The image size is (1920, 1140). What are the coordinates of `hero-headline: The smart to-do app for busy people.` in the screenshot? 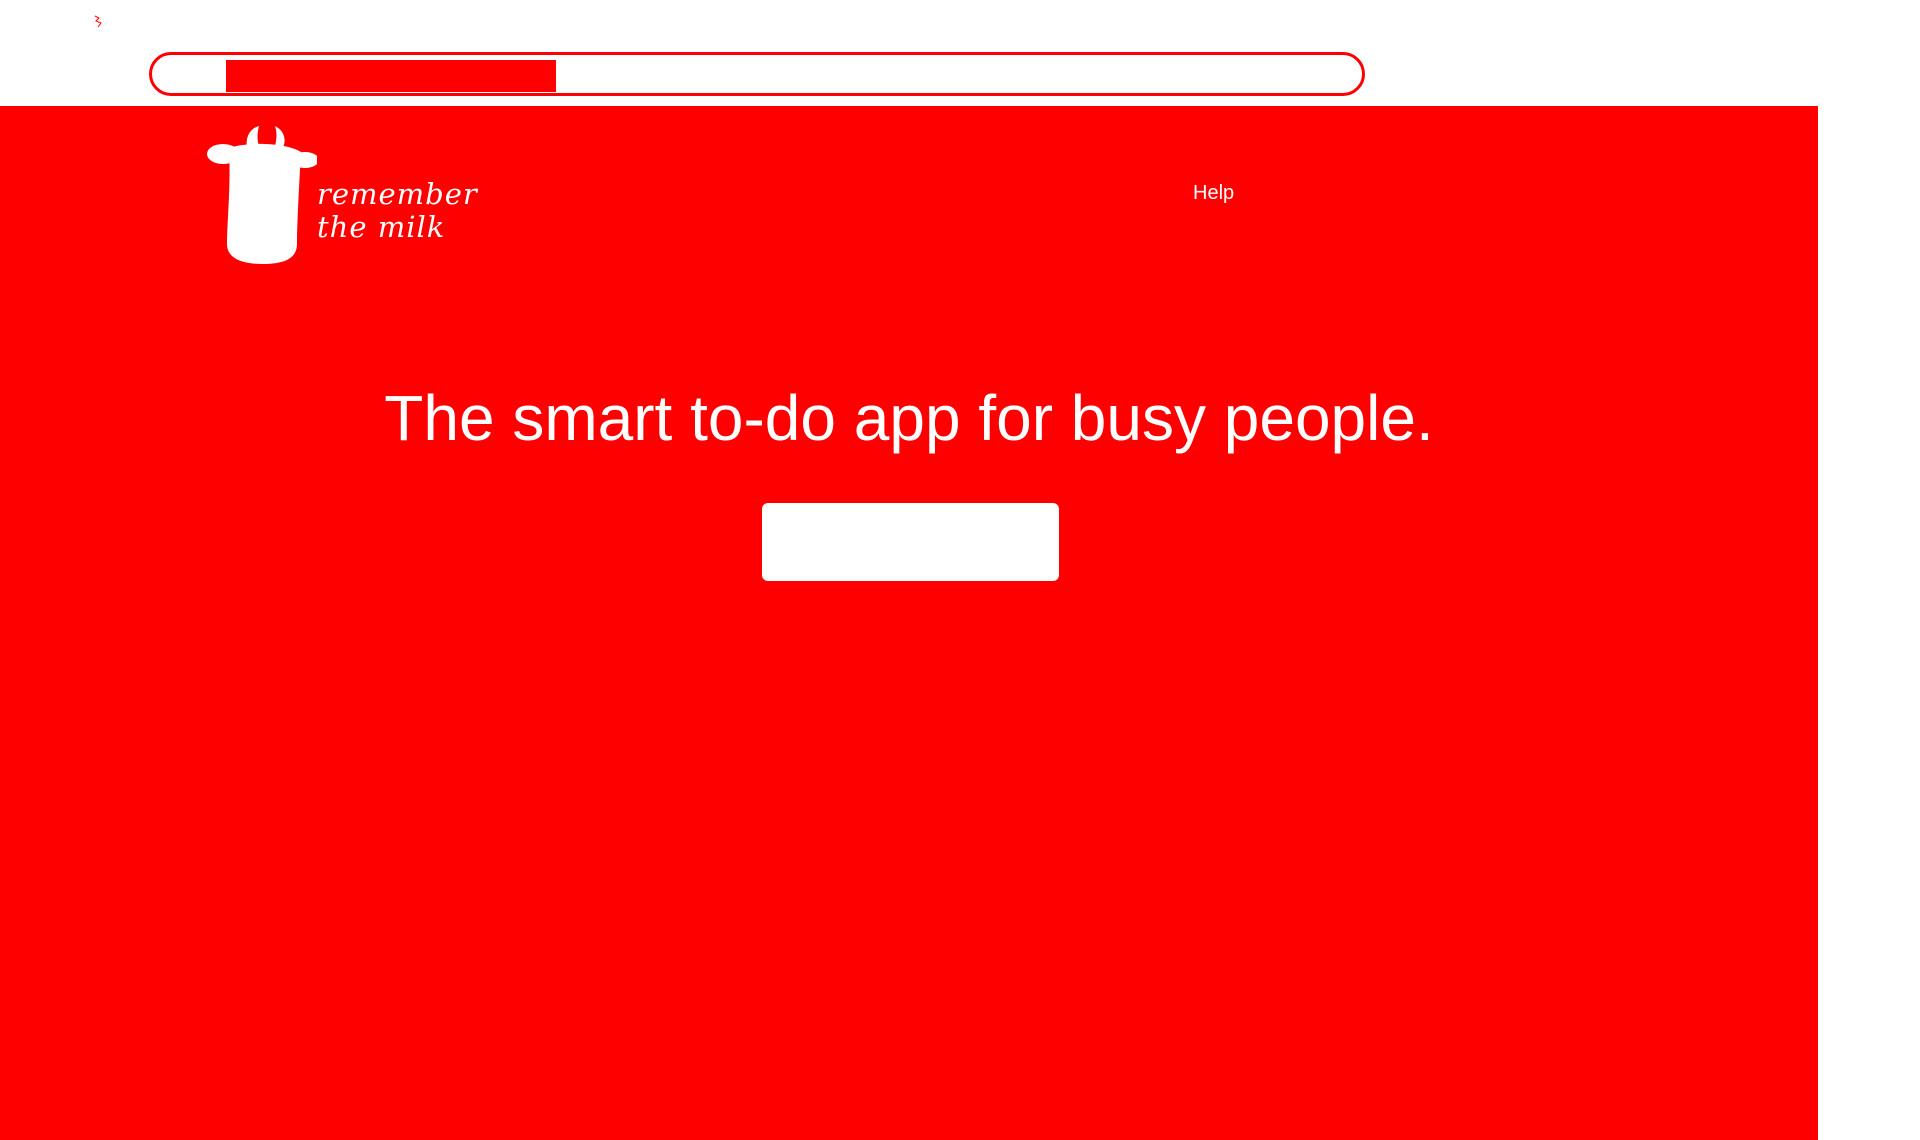 It's located at (909, 418).